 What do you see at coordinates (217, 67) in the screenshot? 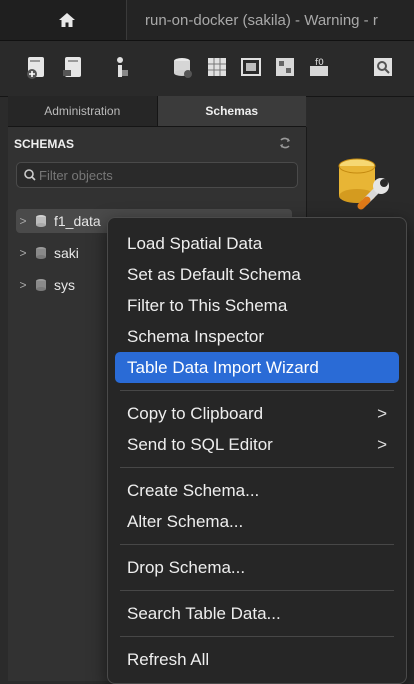
I see `create-table-icon` at bounding box center [217, 67].